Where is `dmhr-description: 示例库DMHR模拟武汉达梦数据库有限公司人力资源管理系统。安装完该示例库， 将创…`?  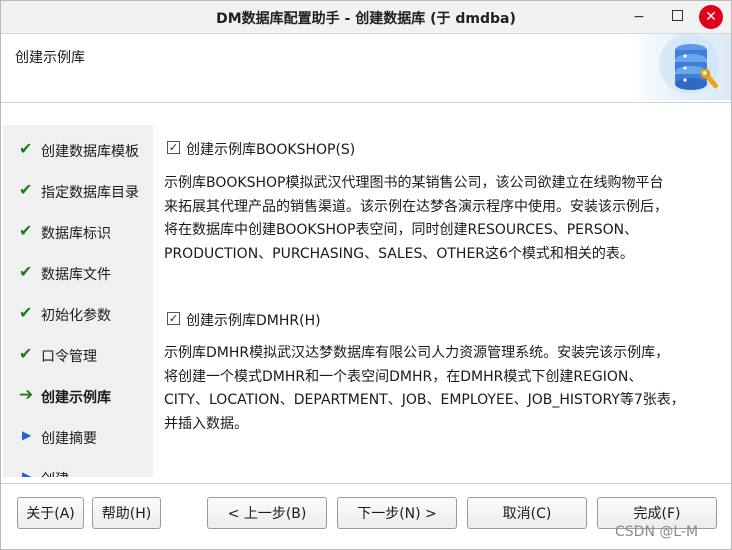
dmhr-description: 示例库DMHR模拟武汉达梦数据库有限公司人力资源管理系统。安装完该示例库， 将创… is located at coordinates (444, 389).